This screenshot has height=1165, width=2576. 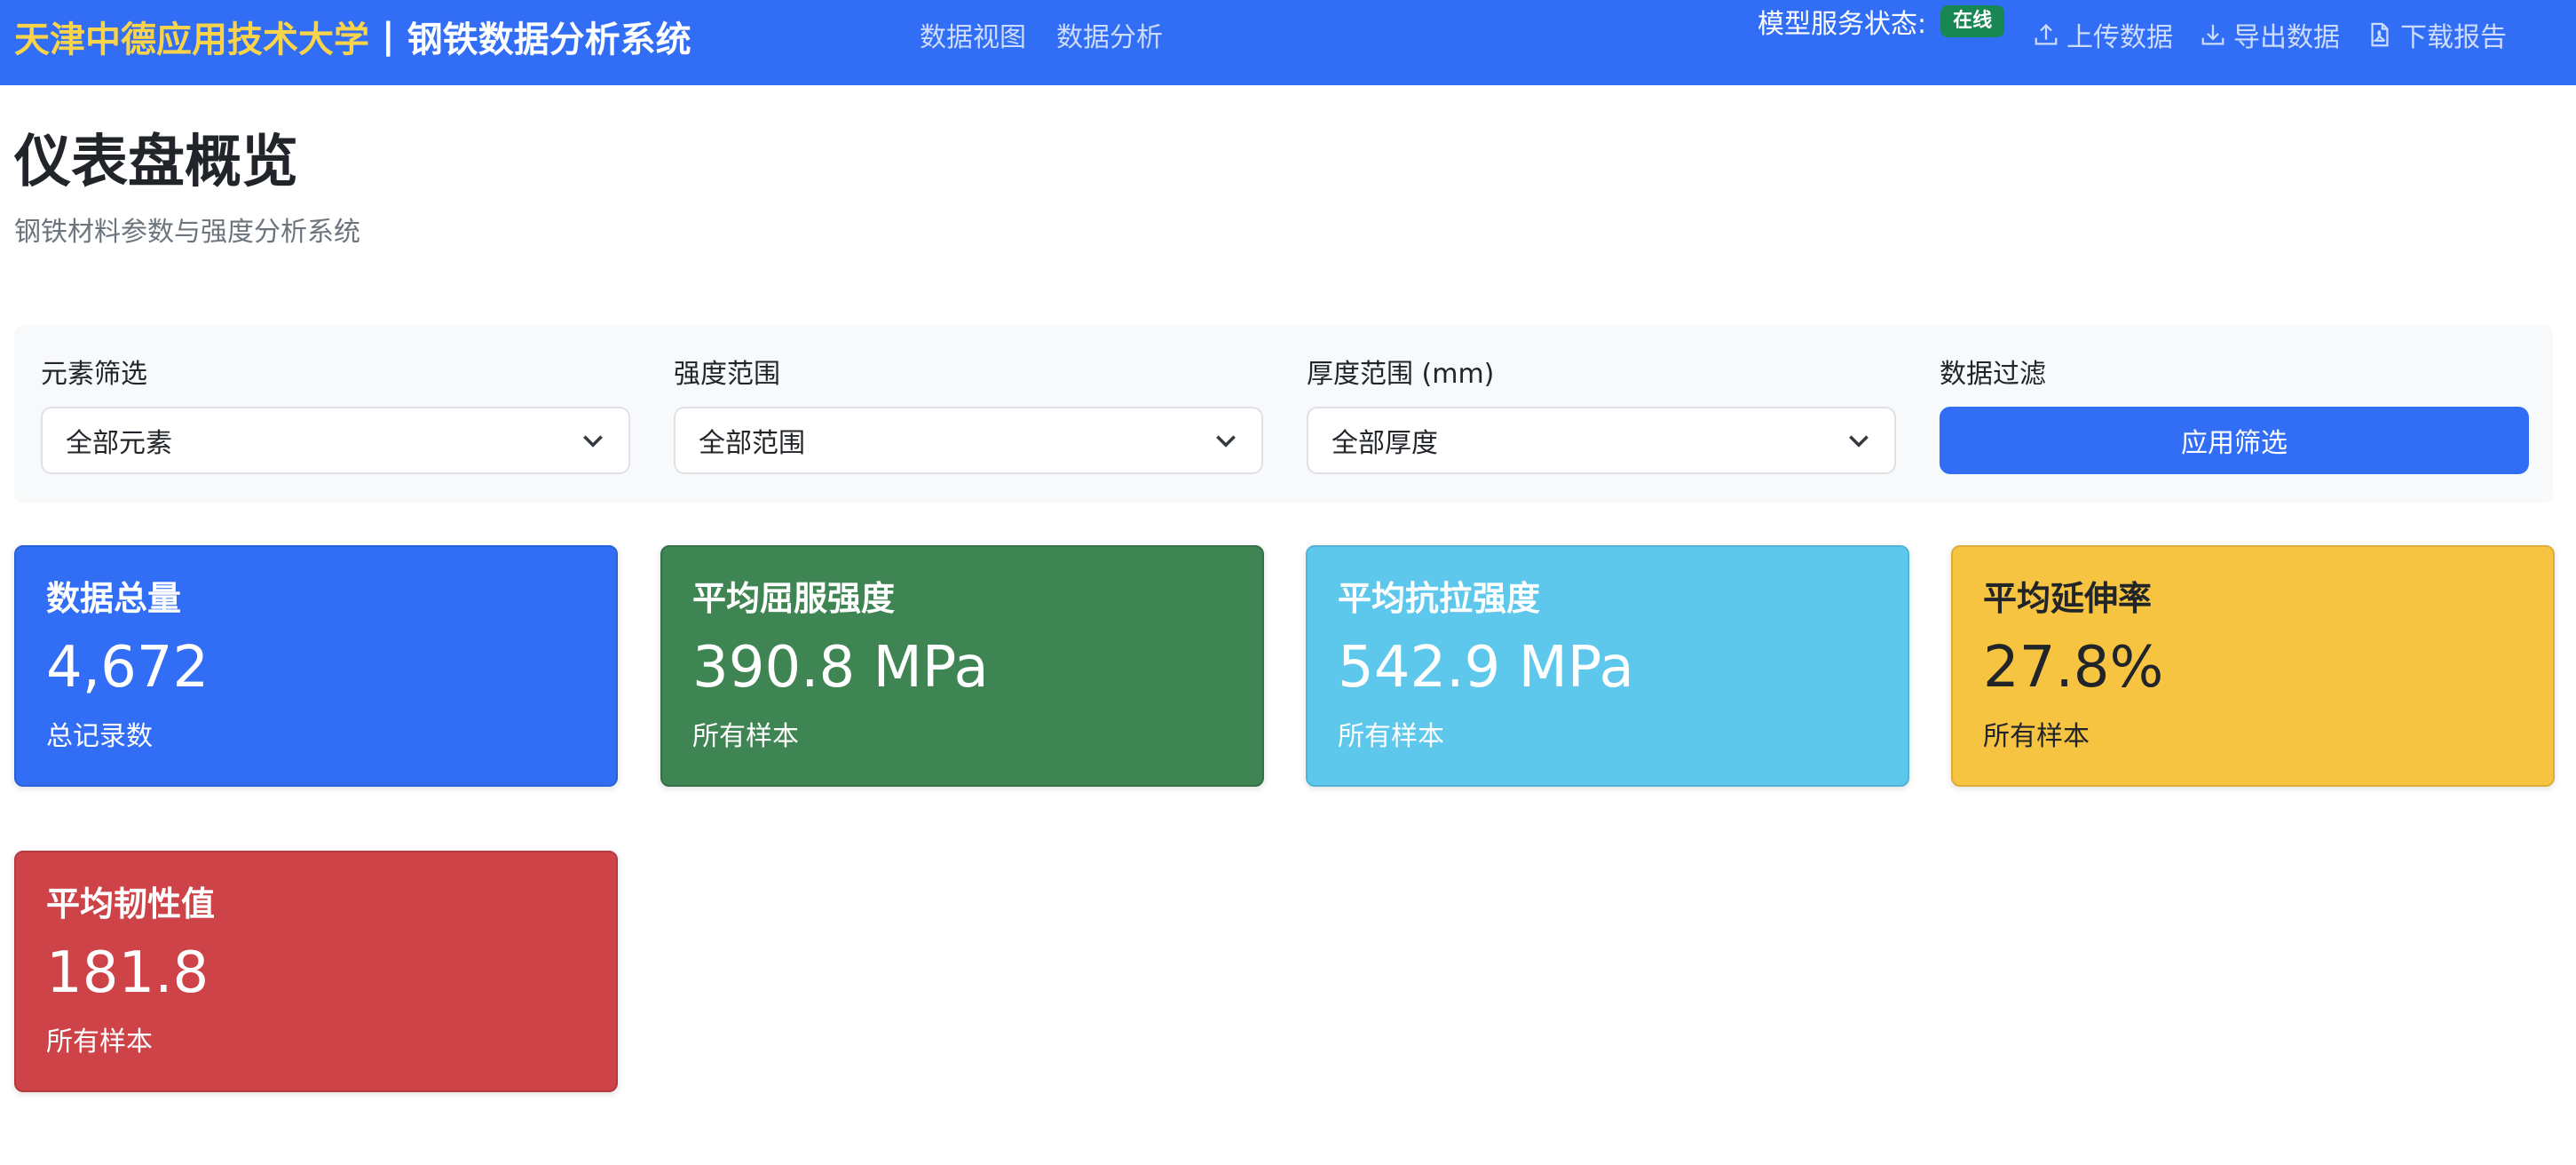 What do you see at coordinates (1439, 598) in the screenshot?
I see `stat-card-title: 平均抗拉强度` at bounding box center [1439, 598].